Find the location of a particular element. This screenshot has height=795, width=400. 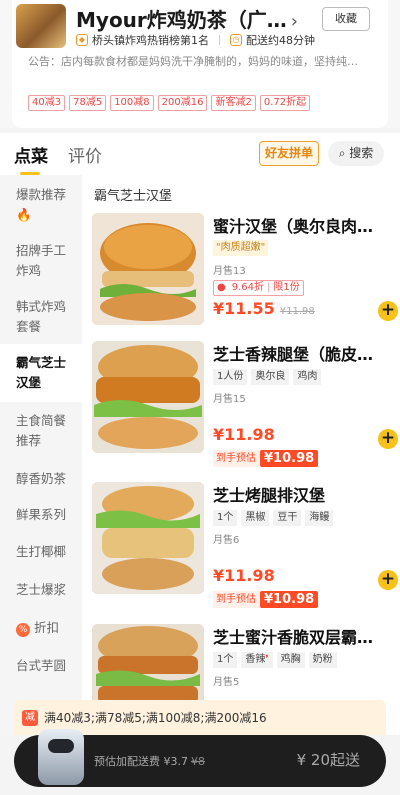

sold-count: 月售15 is located at coordinates (229, 399).